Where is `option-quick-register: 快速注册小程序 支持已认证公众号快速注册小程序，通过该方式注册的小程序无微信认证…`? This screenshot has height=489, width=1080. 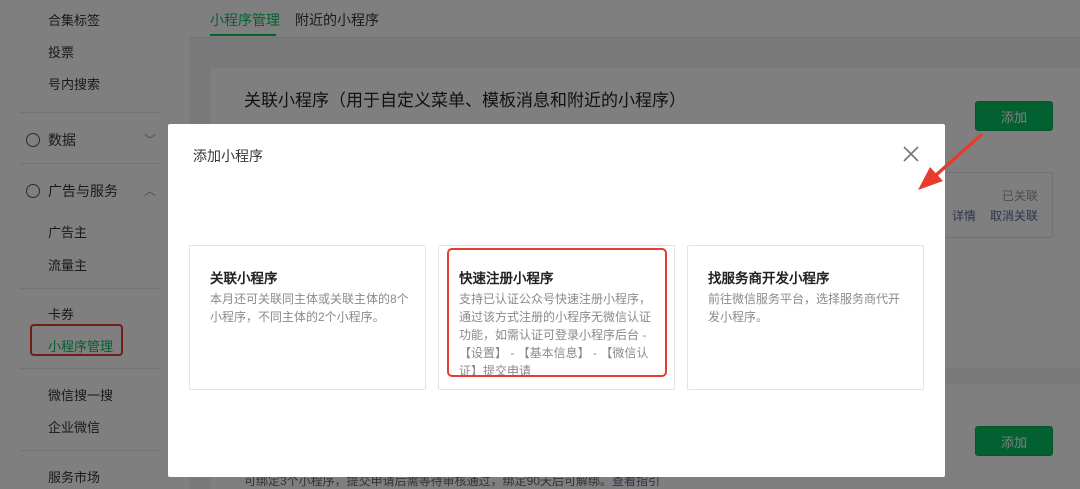
option-quick-register: 快速注册小程序 支持已认证公众号快速注册小程序，通过该方式注册的小程序无微信认证… is located at coordinates (556, 317).